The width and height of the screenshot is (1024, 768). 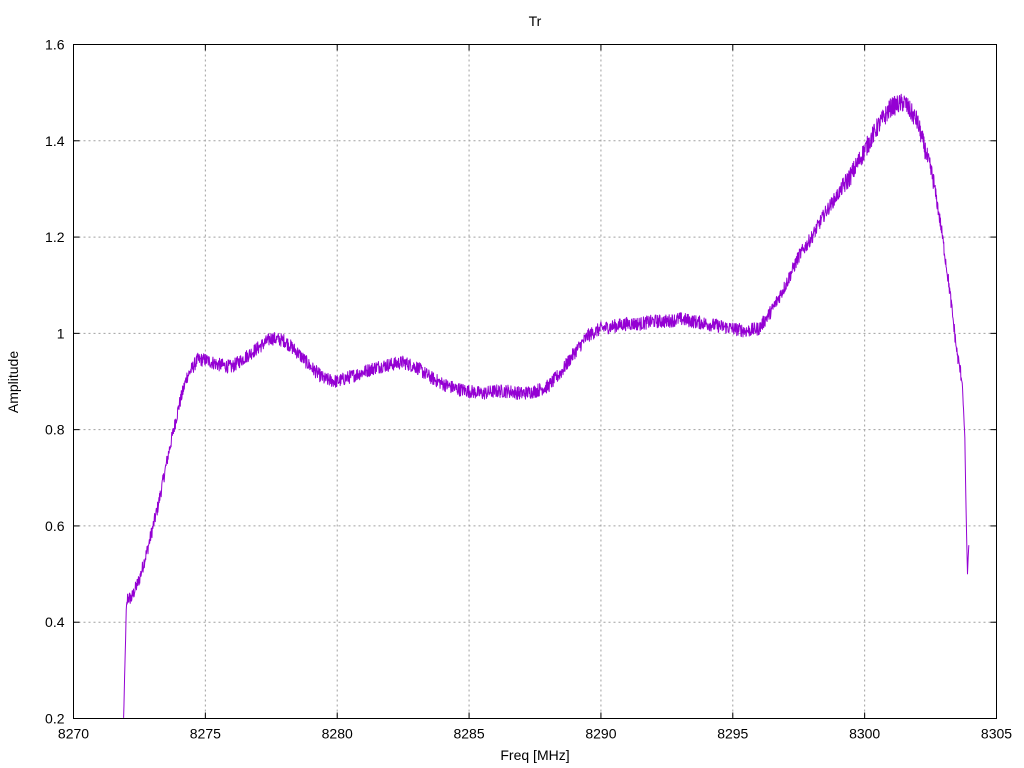 I want to click on y-tick-label: 1.2, so click(x=55, y=237).